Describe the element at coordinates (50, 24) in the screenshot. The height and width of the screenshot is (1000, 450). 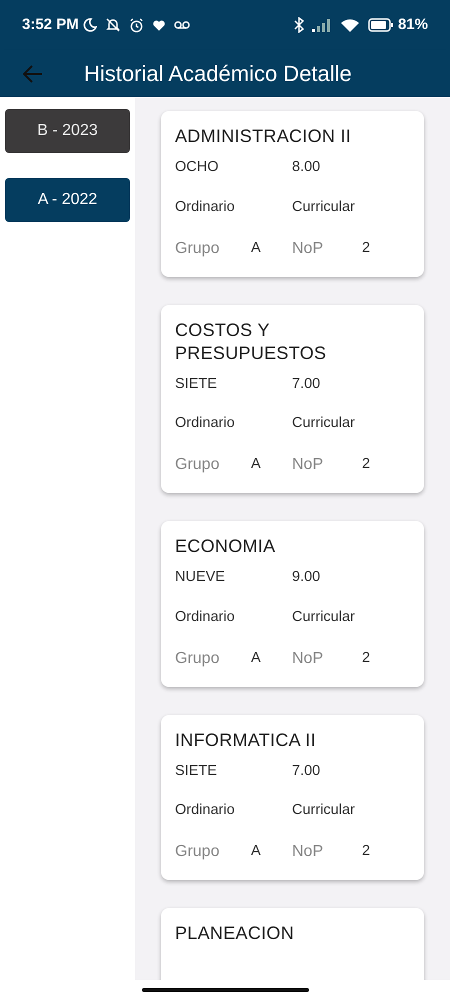
I see `status-time: 3:52 PM` at that location.